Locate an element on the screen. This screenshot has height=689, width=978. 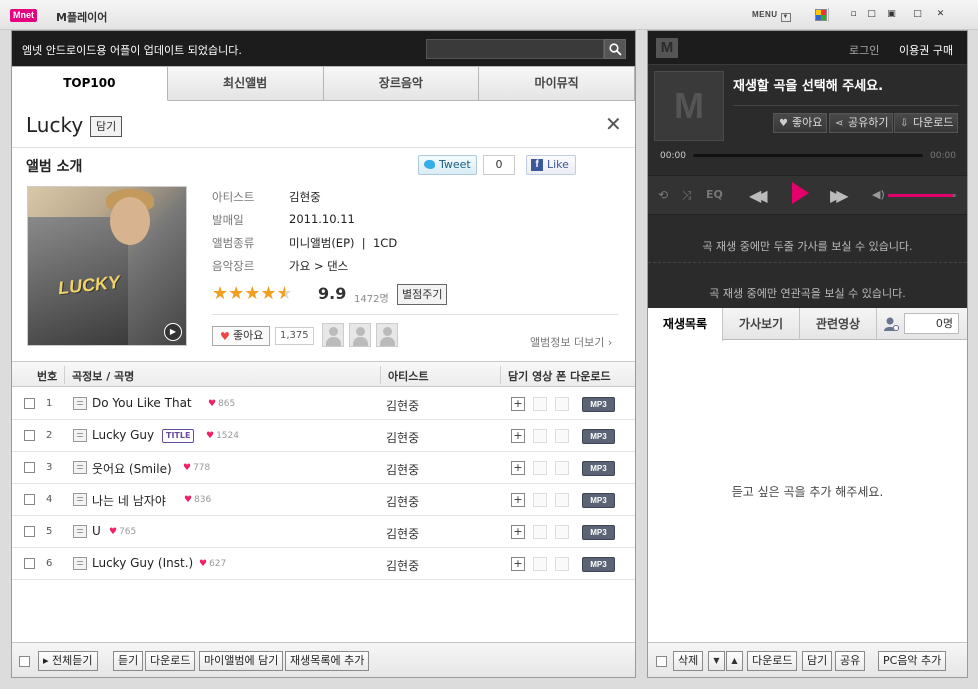
tweet-button: Tweet is located at coordinates (447, 165).